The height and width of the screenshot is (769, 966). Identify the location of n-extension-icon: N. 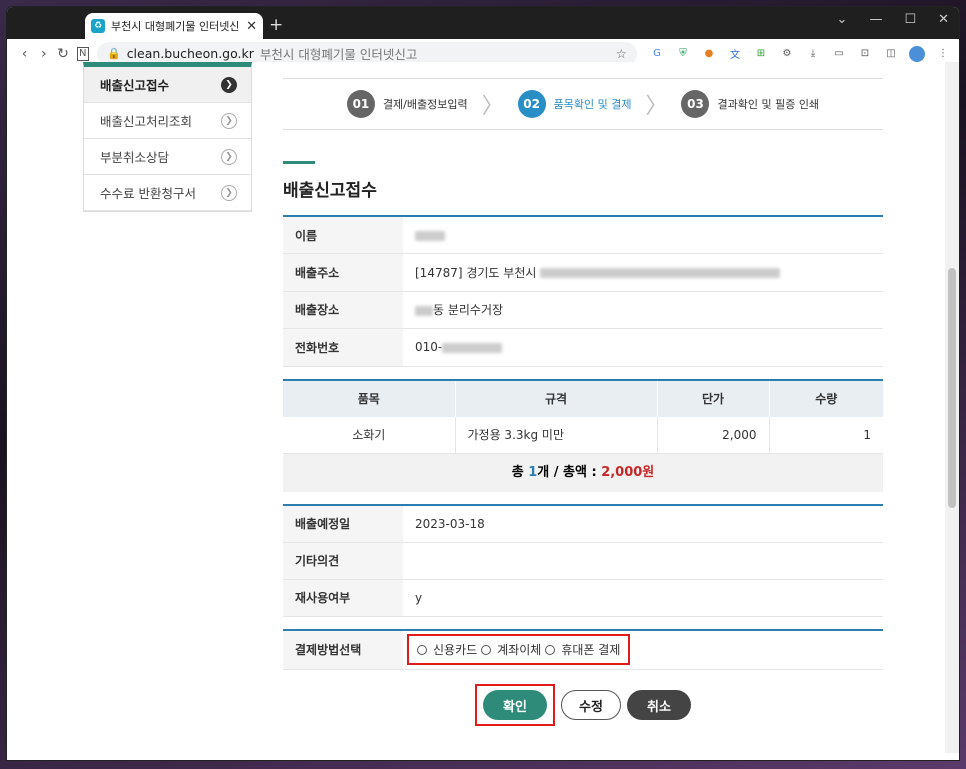
(82, 53).